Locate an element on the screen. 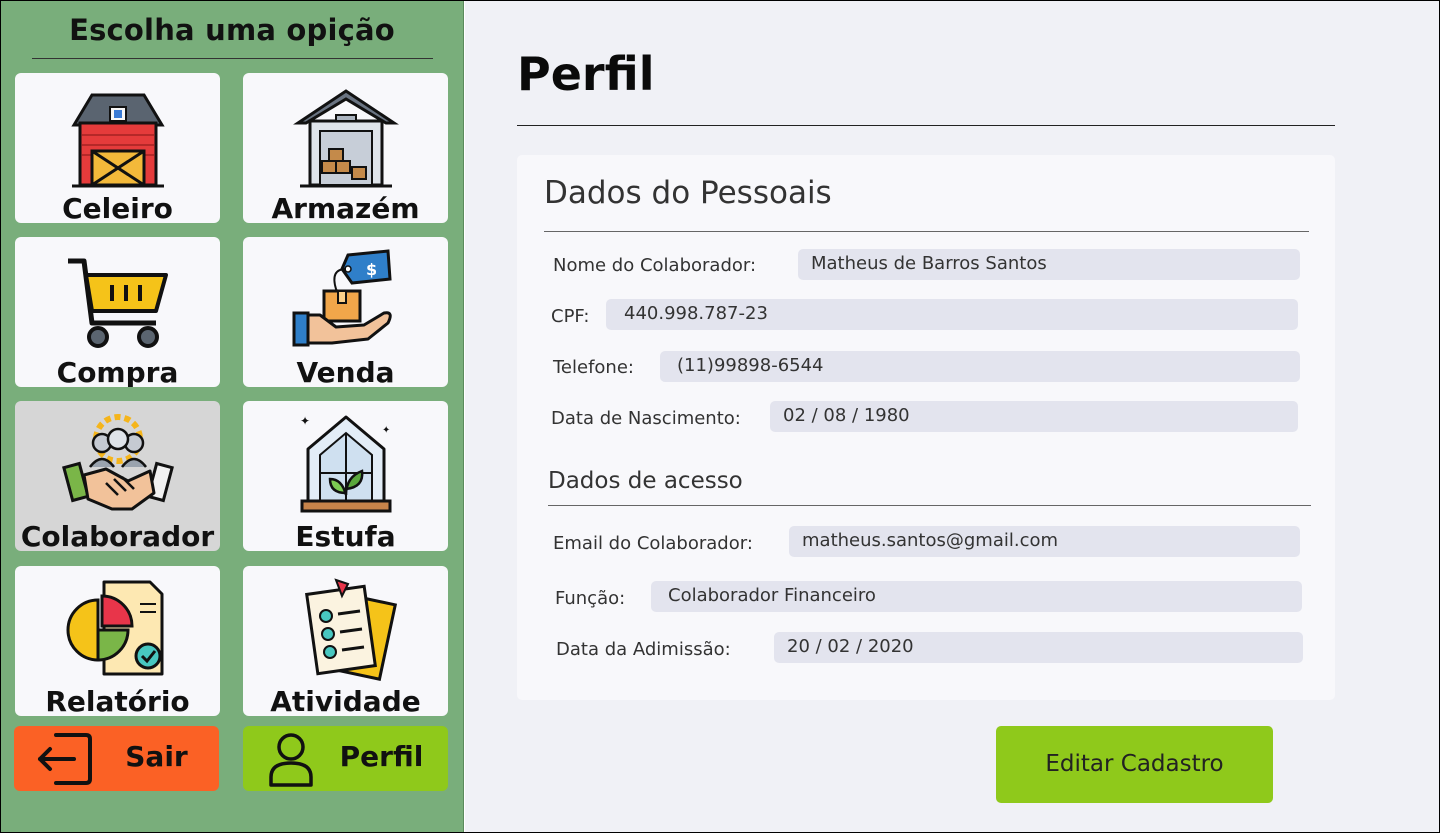  logout-button: Sair is located at coordinates (116, 758).